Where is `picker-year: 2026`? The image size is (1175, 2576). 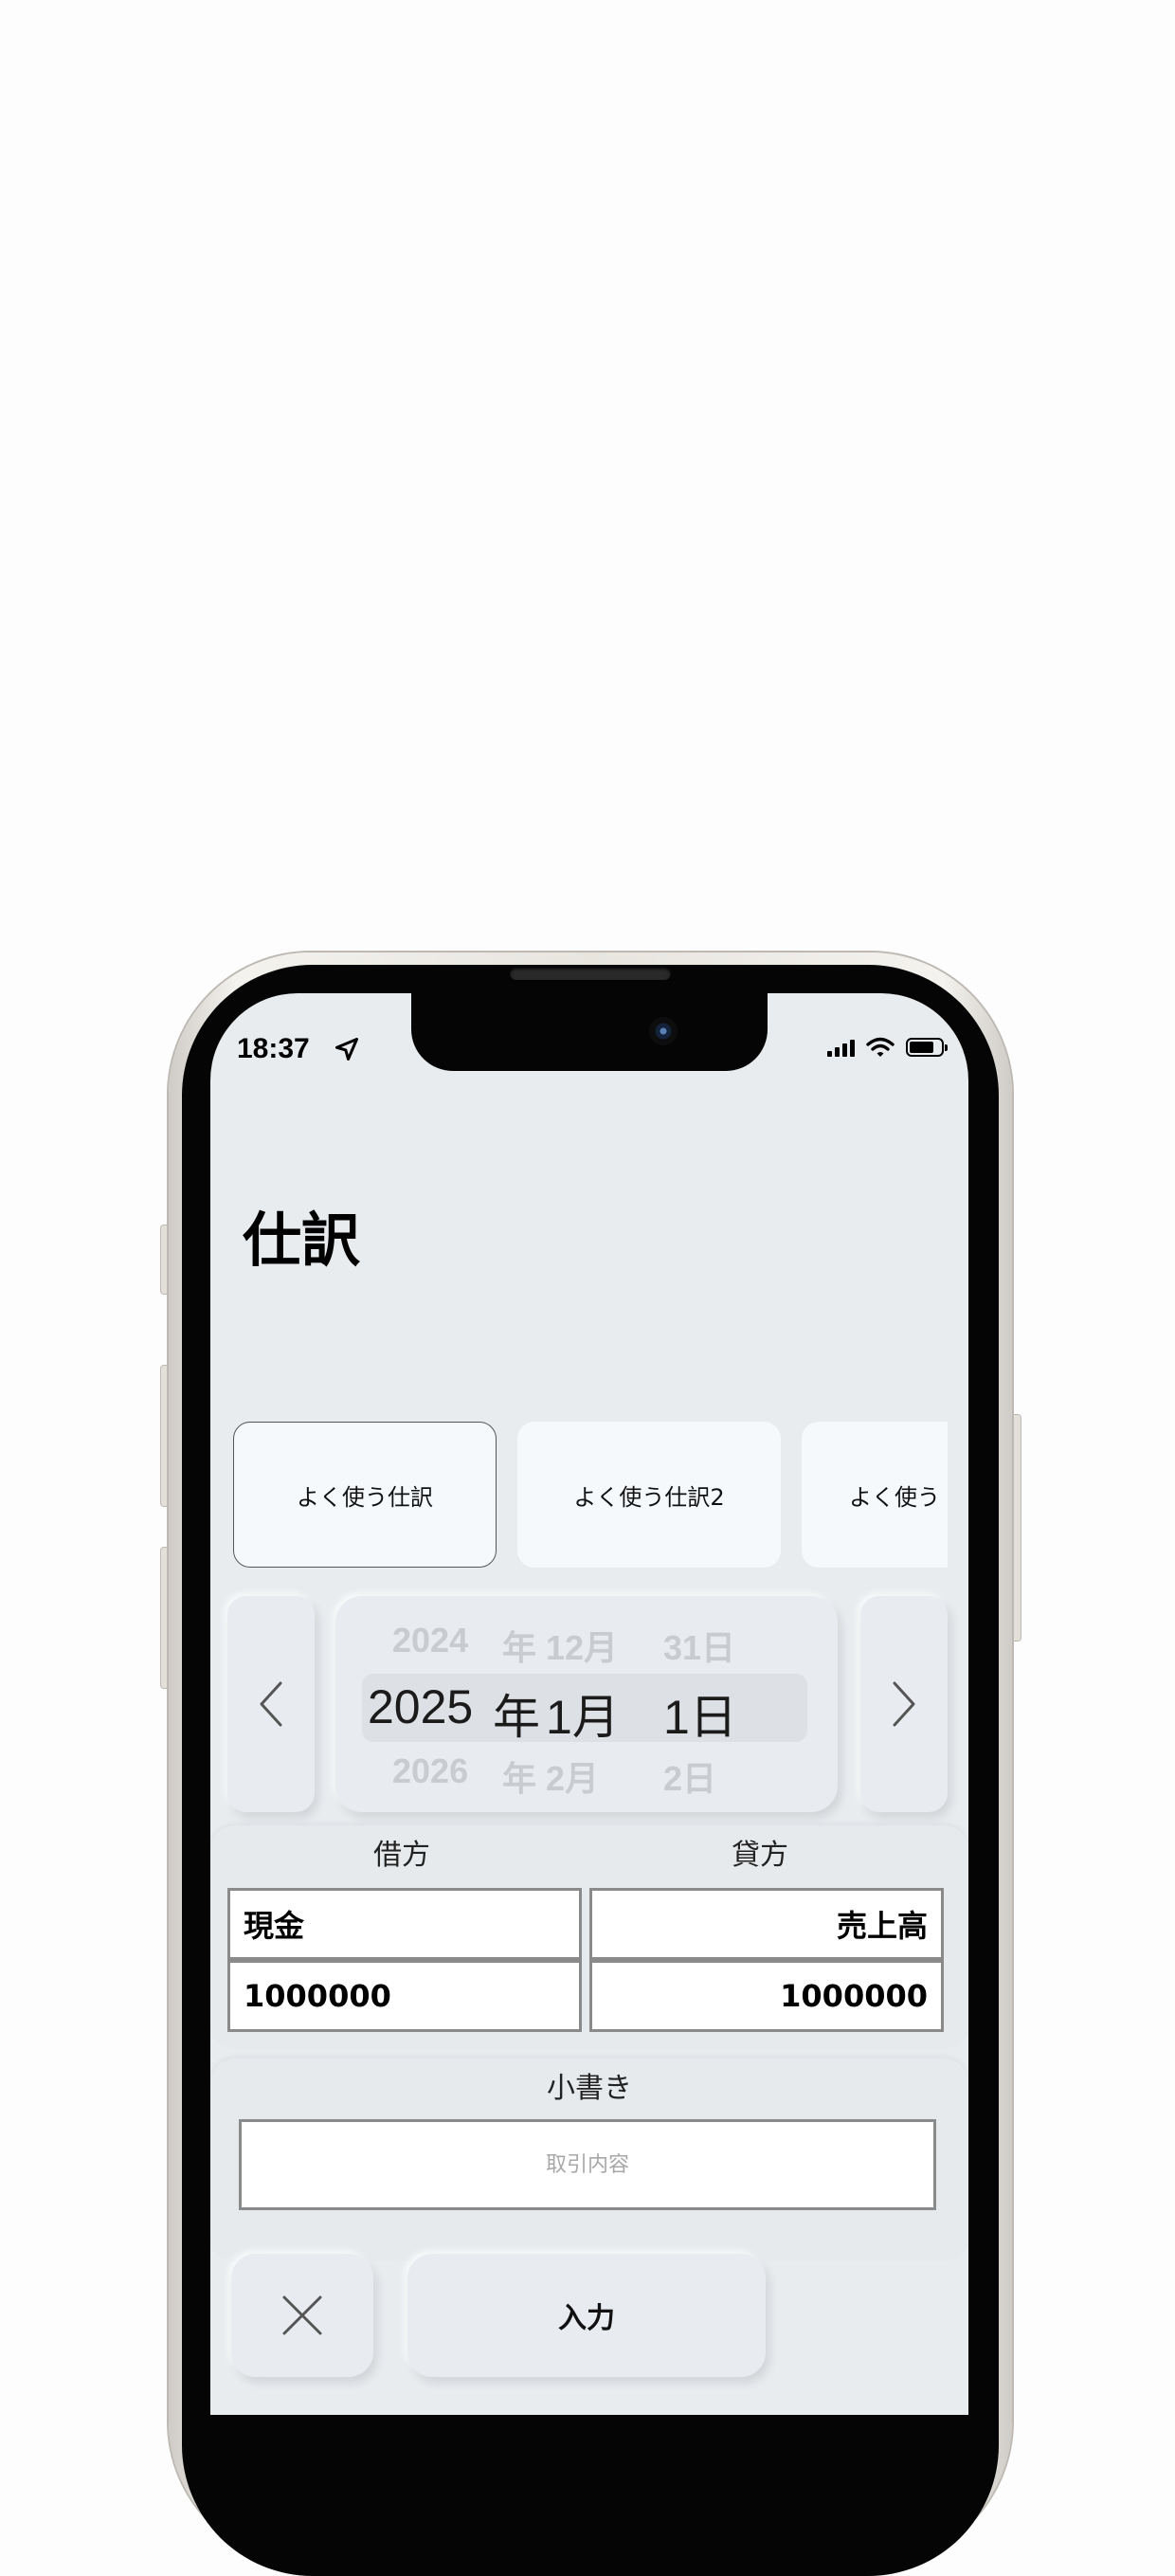 picker-year: 2026 is located at coordinates (430, 1770).